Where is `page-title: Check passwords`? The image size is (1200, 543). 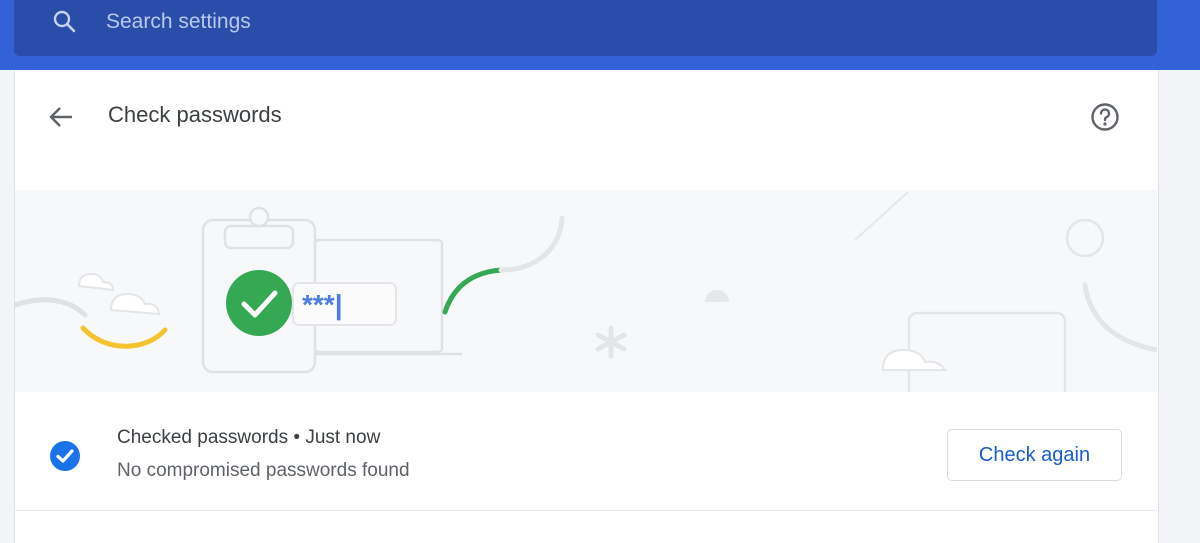 page-title: Check passwords is located at coordinates (195, 114).